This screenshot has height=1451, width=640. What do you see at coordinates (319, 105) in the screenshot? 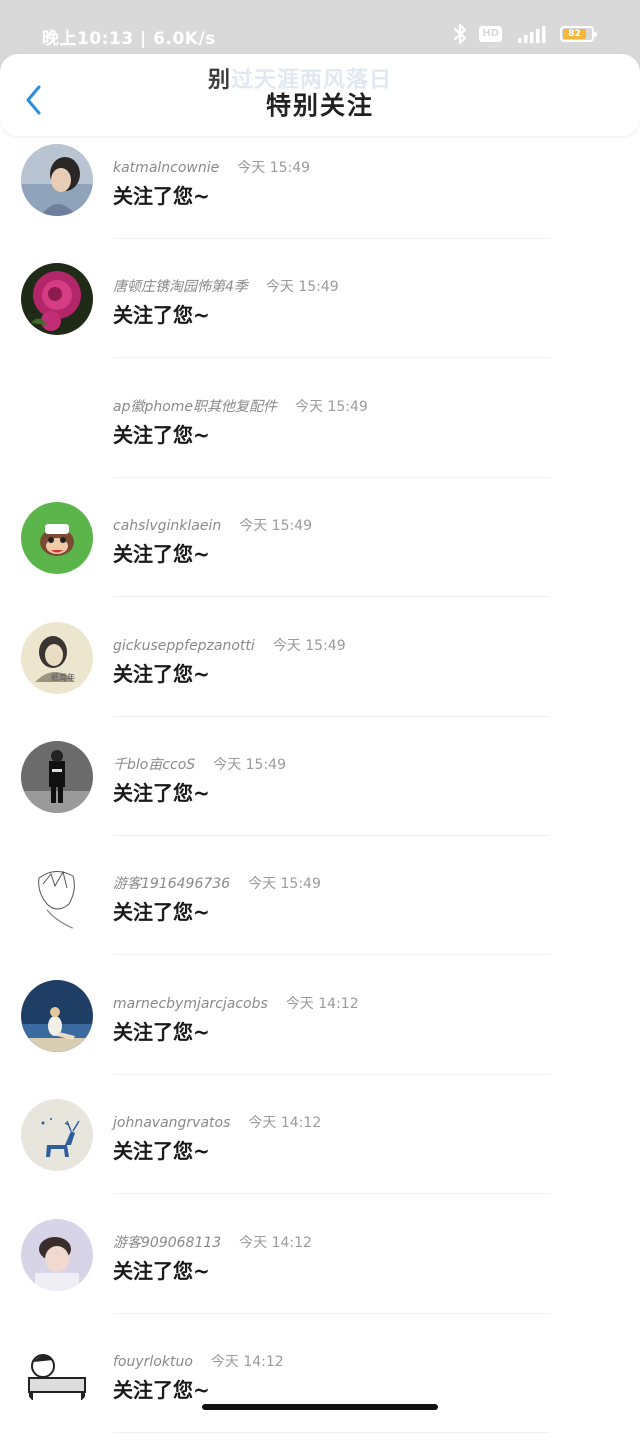
I see `page-title: 特别关注` at bounding box center [319, 105].